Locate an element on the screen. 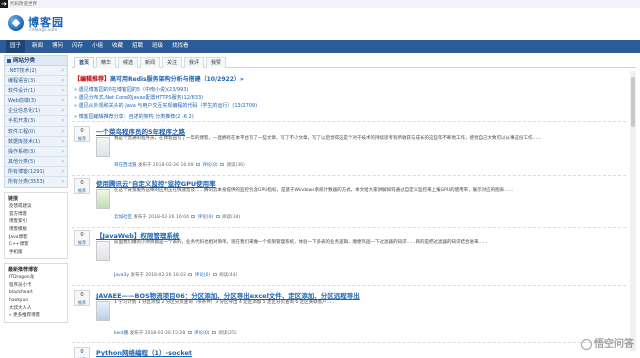  sidebar-link: 手机版 is located at coordinates (36, 253).